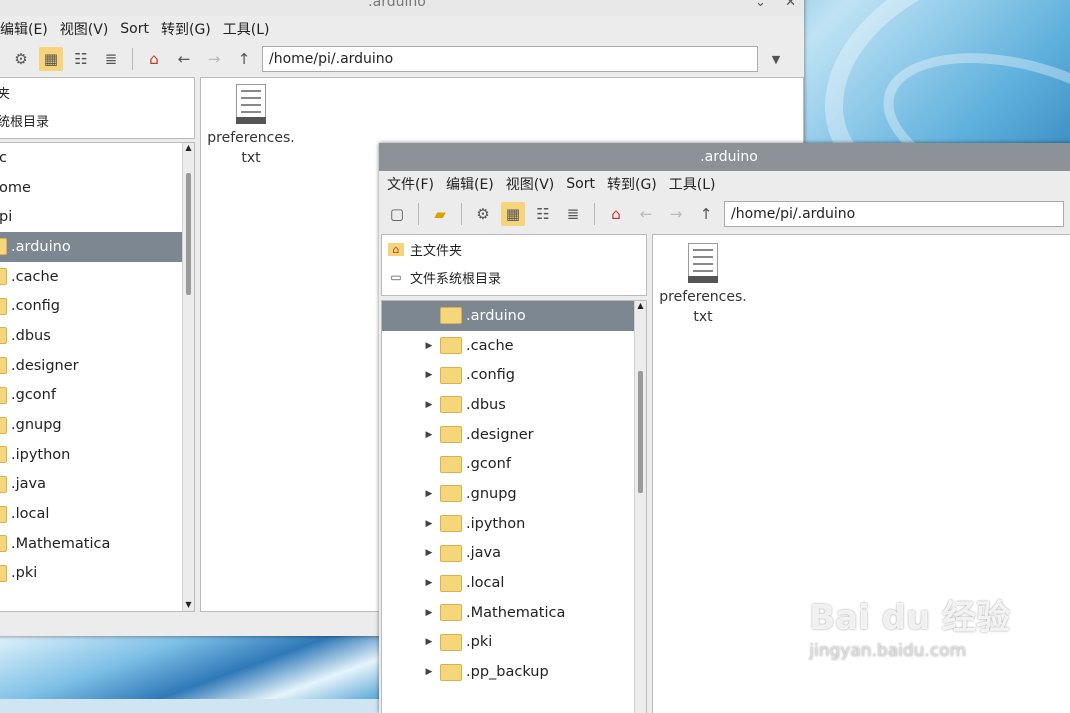  What do you see at coordinates (97, 188) in the screenshot?
I see `tree-row: ome` at bounding box center [97, 188].